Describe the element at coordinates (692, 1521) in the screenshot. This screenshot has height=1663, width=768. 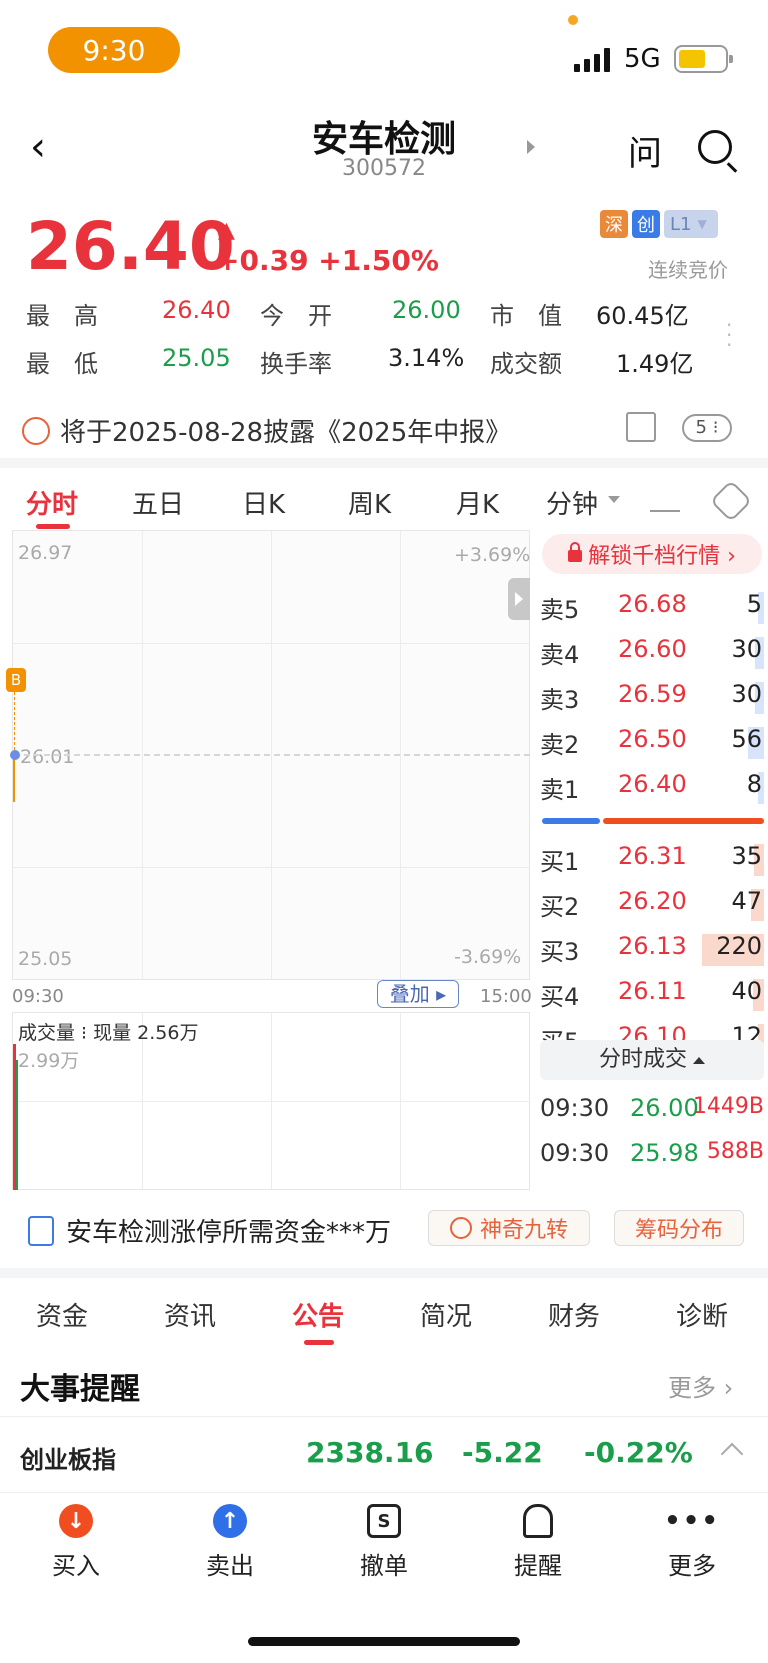
I see `more-horizontal-icon: •••` at that location.